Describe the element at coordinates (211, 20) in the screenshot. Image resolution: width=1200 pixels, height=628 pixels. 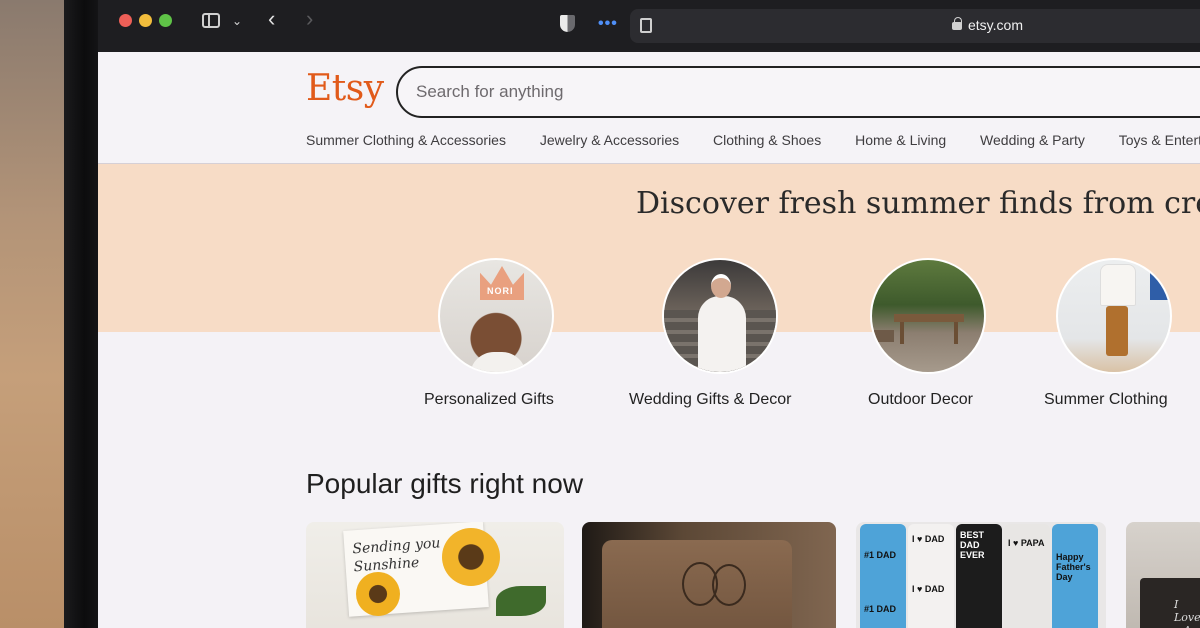
I see `sidebar-toggle-icon` at that location.